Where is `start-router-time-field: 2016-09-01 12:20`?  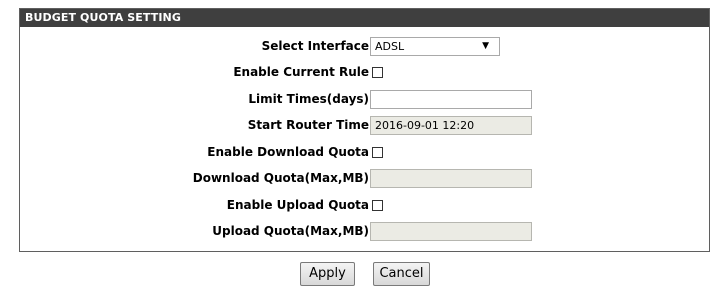 start-router-time-field: 2016-09-01 12:20 is located at coordinates (451, 125).